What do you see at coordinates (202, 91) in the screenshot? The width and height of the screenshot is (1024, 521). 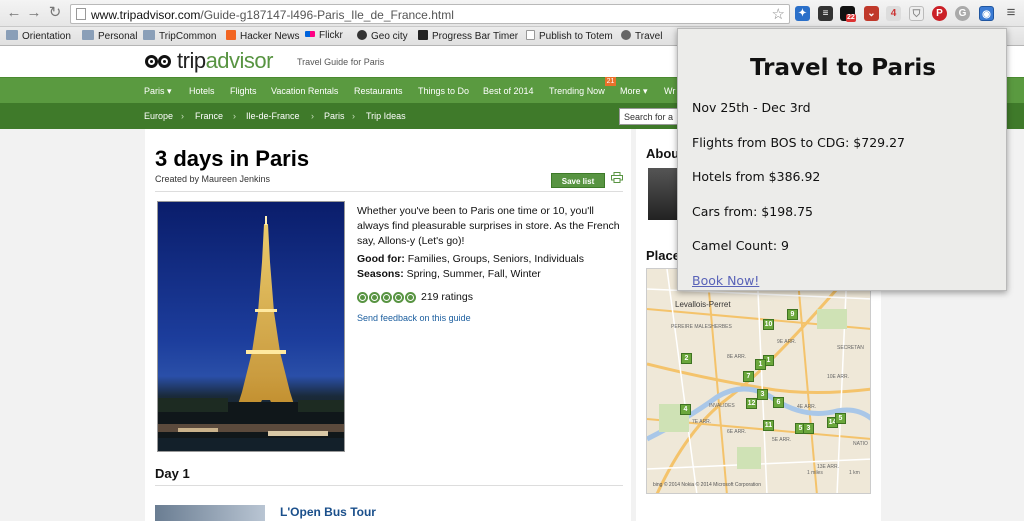 I see `nav-hotels: Hotels` at bounding box center [202, 91].